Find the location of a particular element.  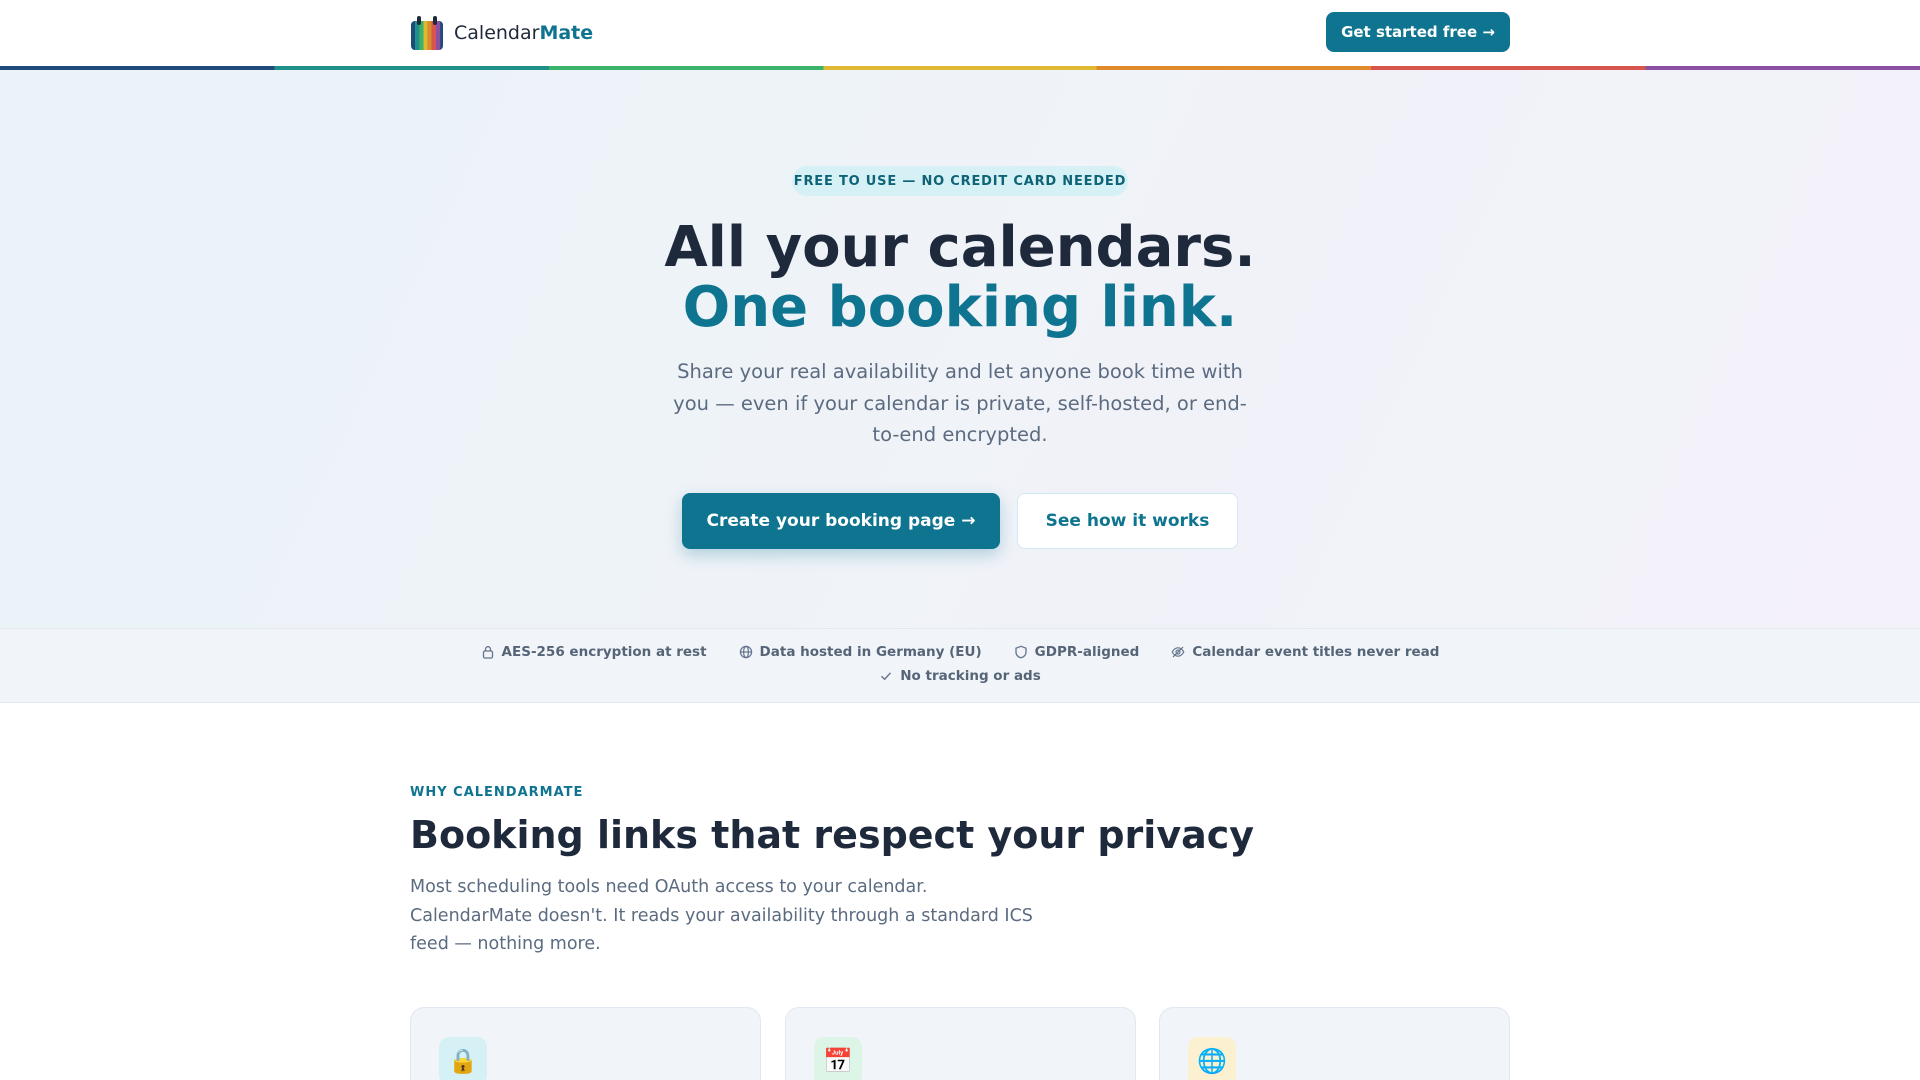

trust-item-no-tracking: No tracking or ads is located at coordinates (960, 676).